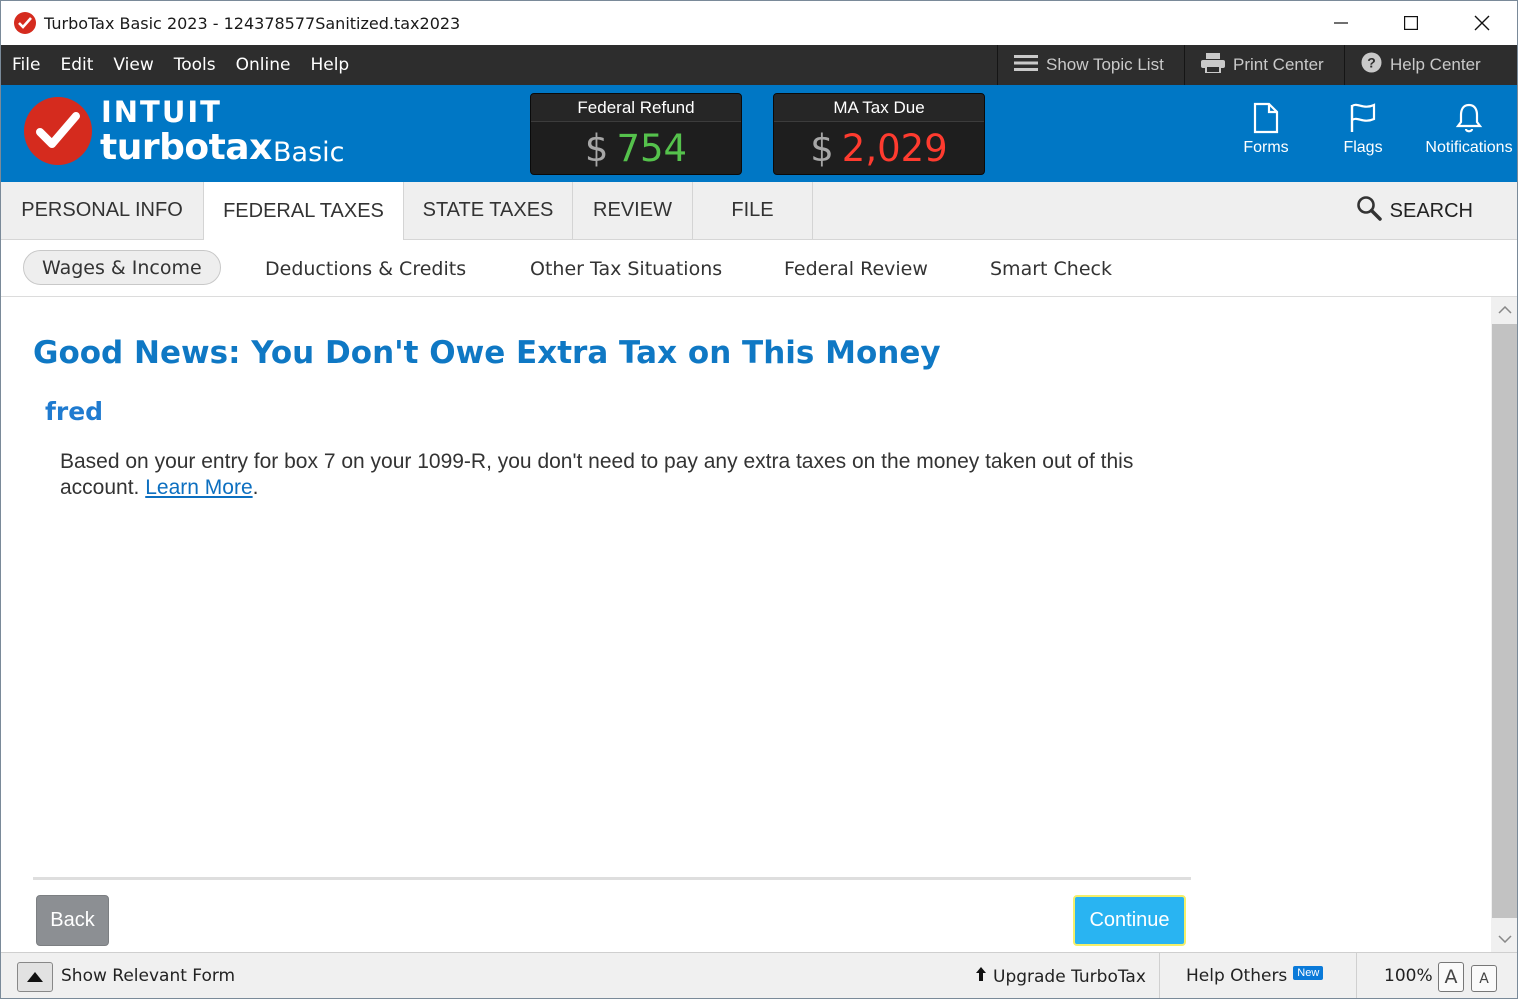 This screenshot has width=1518, height=999. Describe the element at coordinates (1363, 118) in the screenshot. I see `flag-icon` at that location.